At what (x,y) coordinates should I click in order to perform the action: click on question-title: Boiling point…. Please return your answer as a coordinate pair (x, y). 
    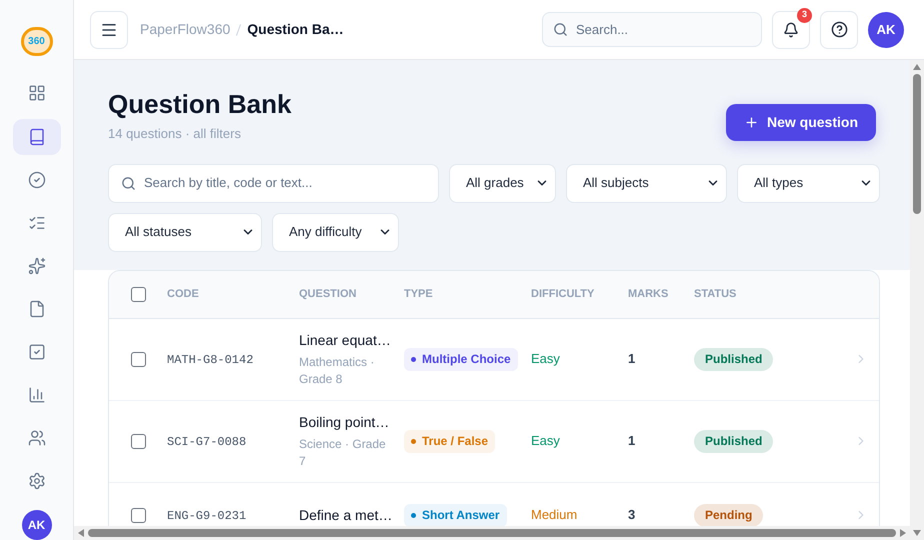
    Looking at the image, I should click on (344, 422).